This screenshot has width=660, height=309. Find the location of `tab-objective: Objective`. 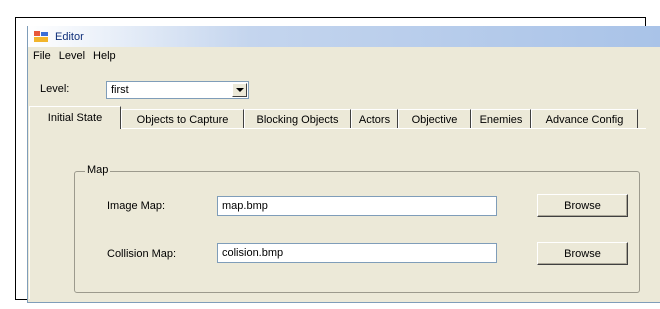

tab-objective: Objective is located at coordinates (434, 119).